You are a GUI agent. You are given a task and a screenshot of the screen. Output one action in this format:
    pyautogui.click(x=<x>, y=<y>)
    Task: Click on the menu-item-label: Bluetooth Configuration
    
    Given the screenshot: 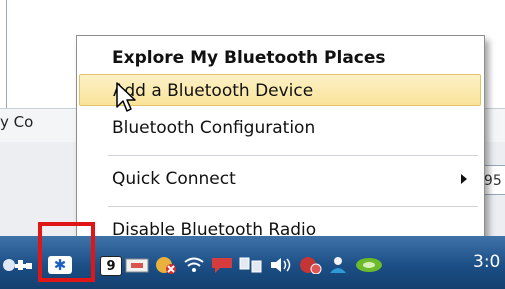 What is the action you would take?
    pyautogui.click(x=214, y=128)
    